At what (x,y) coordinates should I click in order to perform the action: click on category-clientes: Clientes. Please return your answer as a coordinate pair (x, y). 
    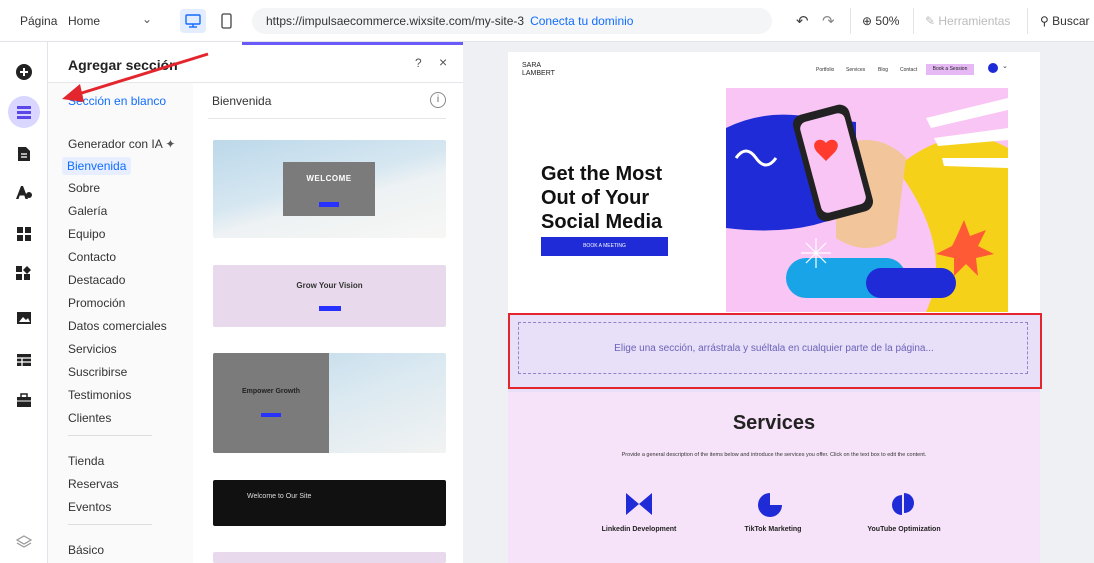
    Looking at the image, I should click on (89, 418).